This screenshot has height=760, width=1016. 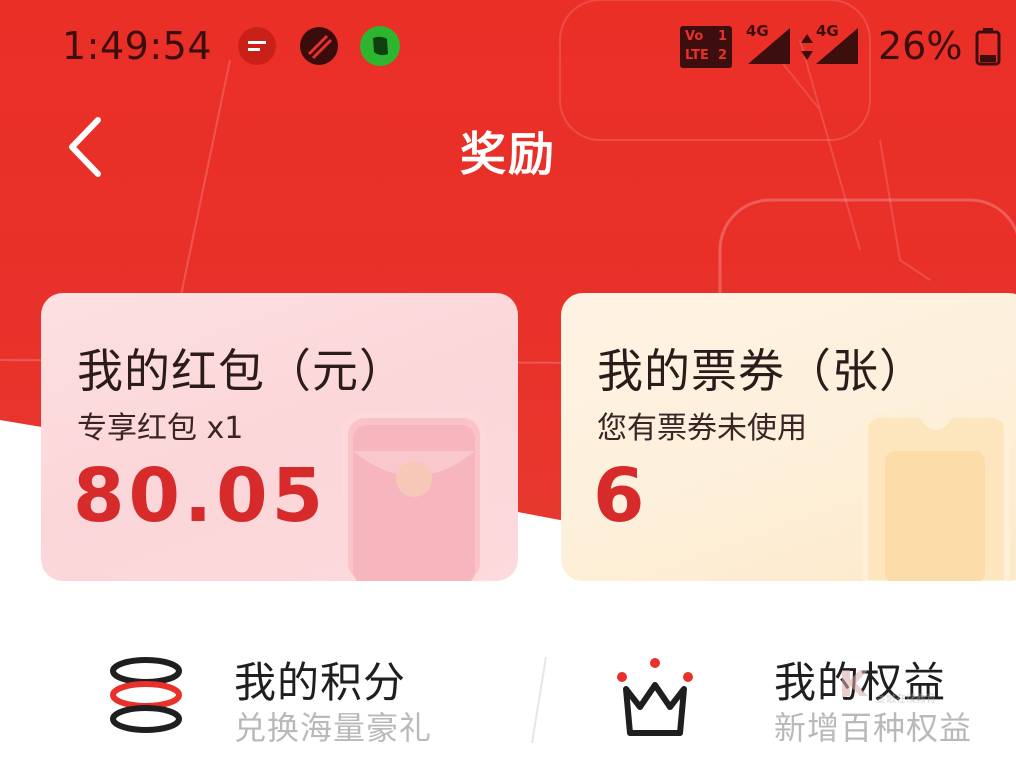 I want to click on my-points-subtitle: 兑换海量豪礼, so click(x=333, y=728).